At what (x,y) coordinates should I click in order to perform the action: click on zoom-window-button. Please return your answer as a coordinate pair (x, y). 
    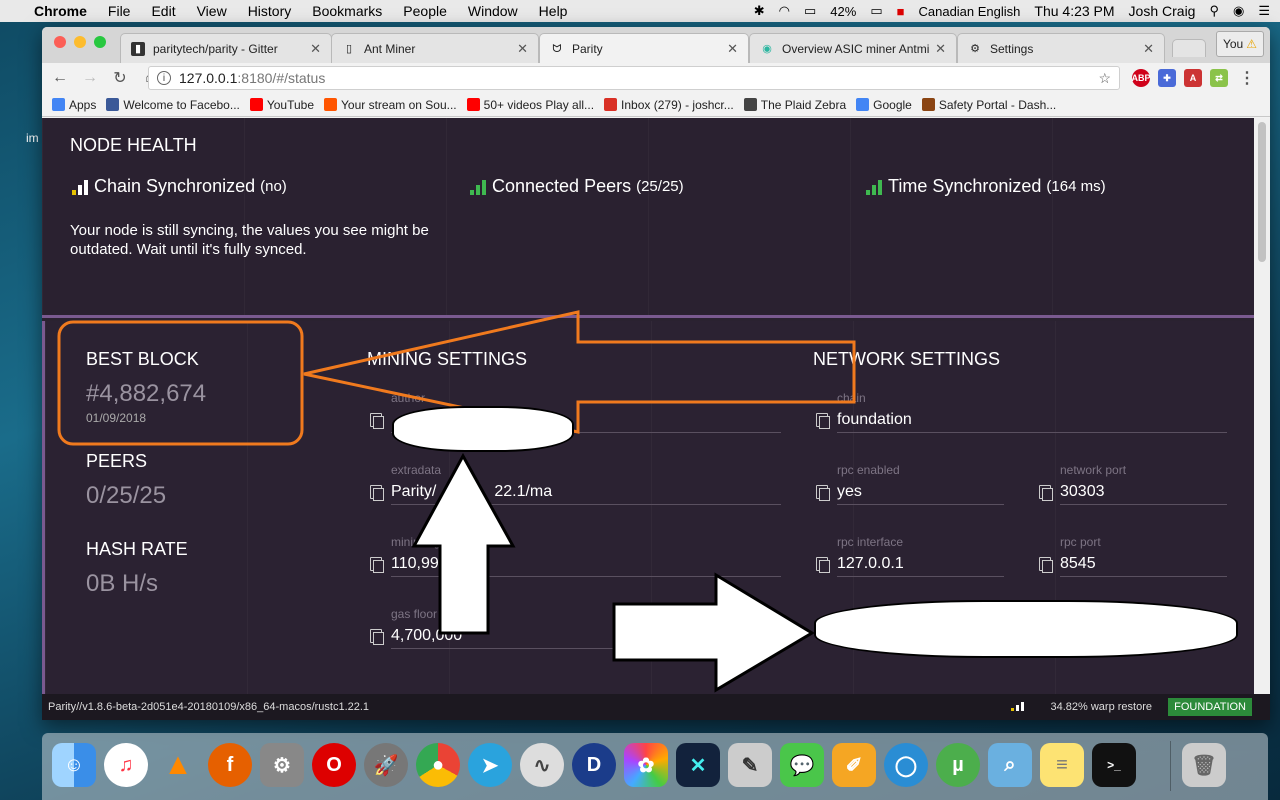
    Looking at the image, I should click on (100, 42).